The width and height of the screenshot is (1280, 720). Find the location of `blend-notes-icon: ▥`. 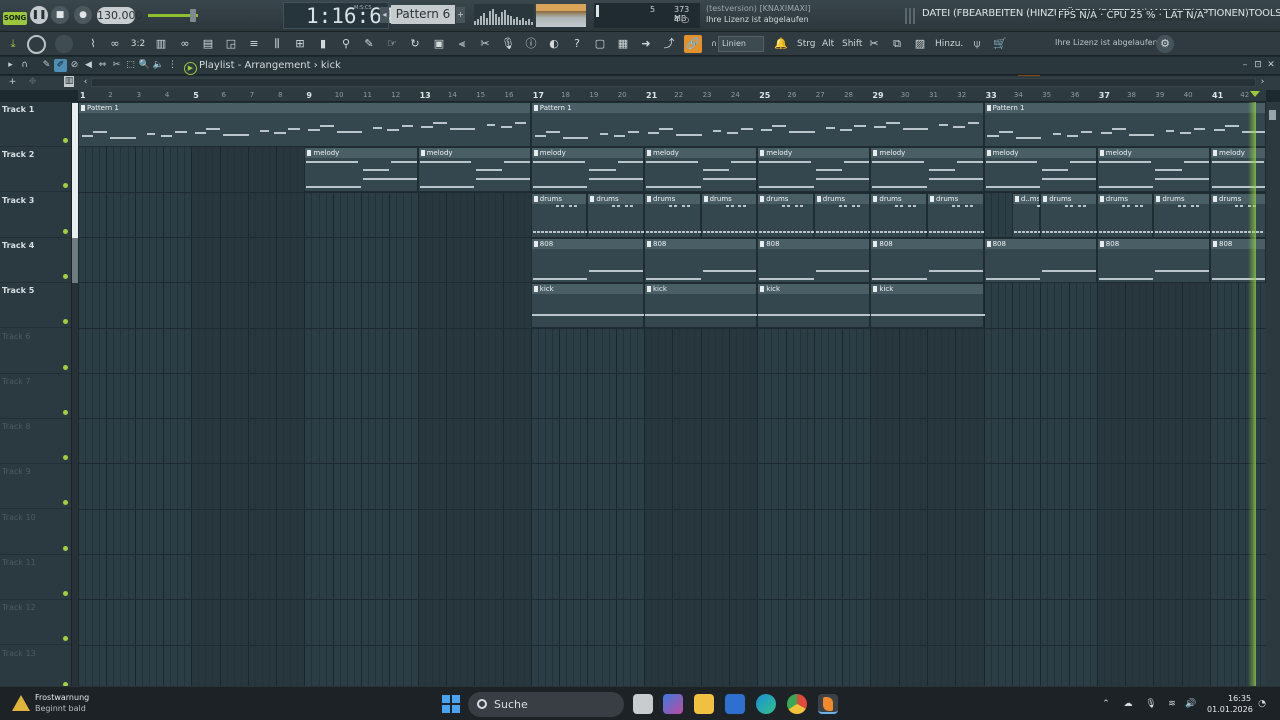

blend-notes-icon: ▥ is located at coordinates (161, 44).